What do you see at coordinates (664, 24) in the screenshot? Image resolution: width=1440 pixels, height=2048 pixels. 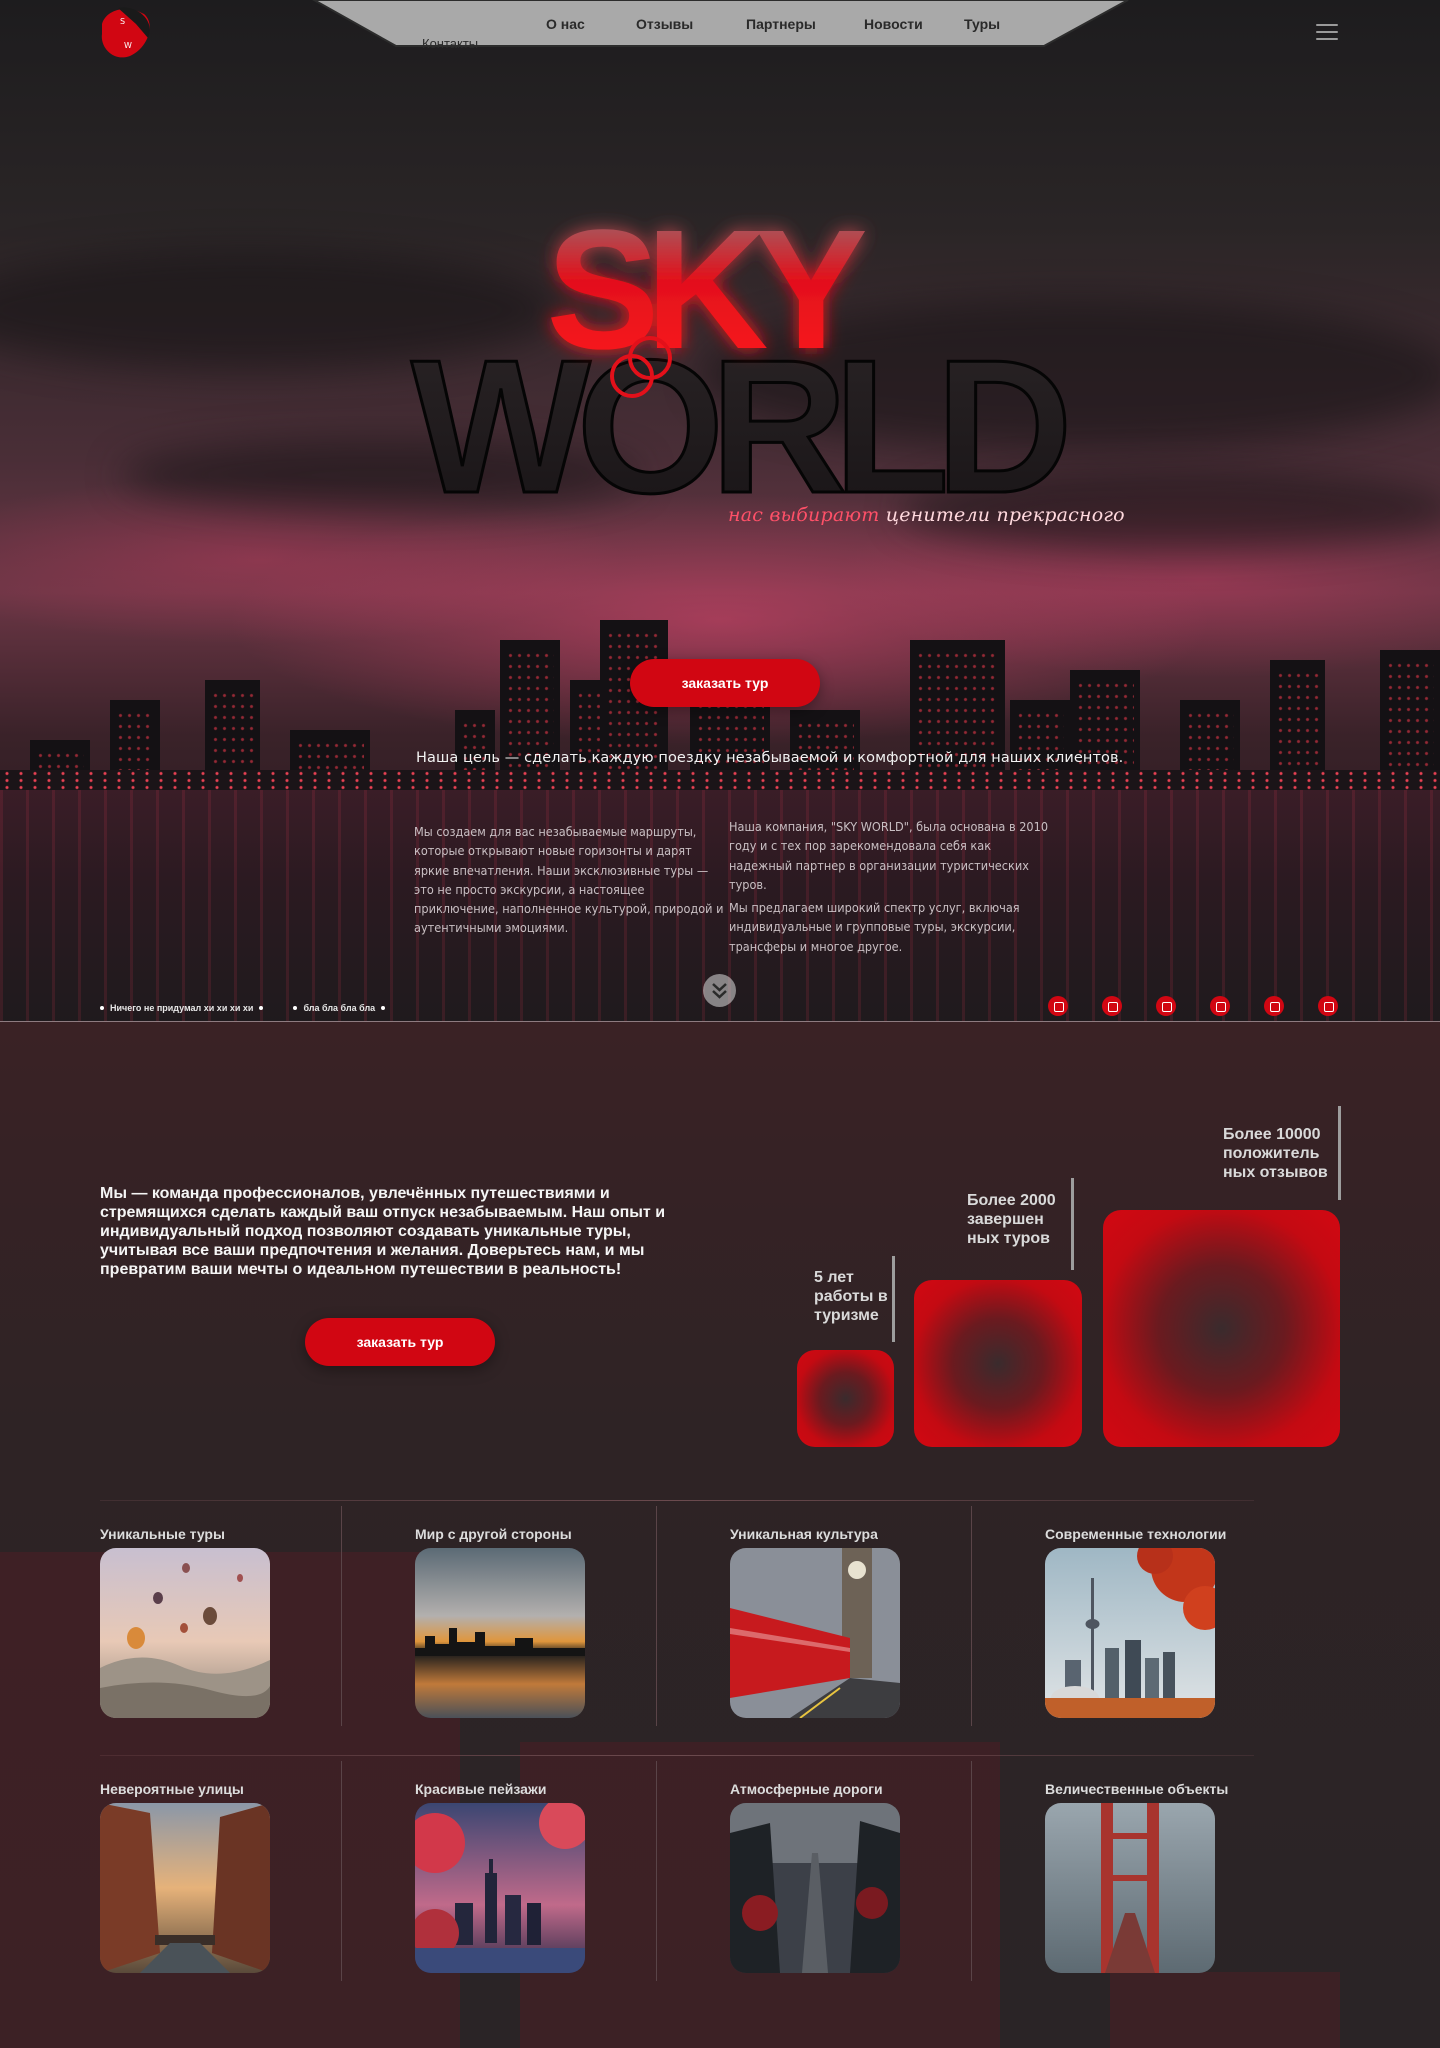 I see `nav-reviews: Отзывы` at bounding box center [664, 24].